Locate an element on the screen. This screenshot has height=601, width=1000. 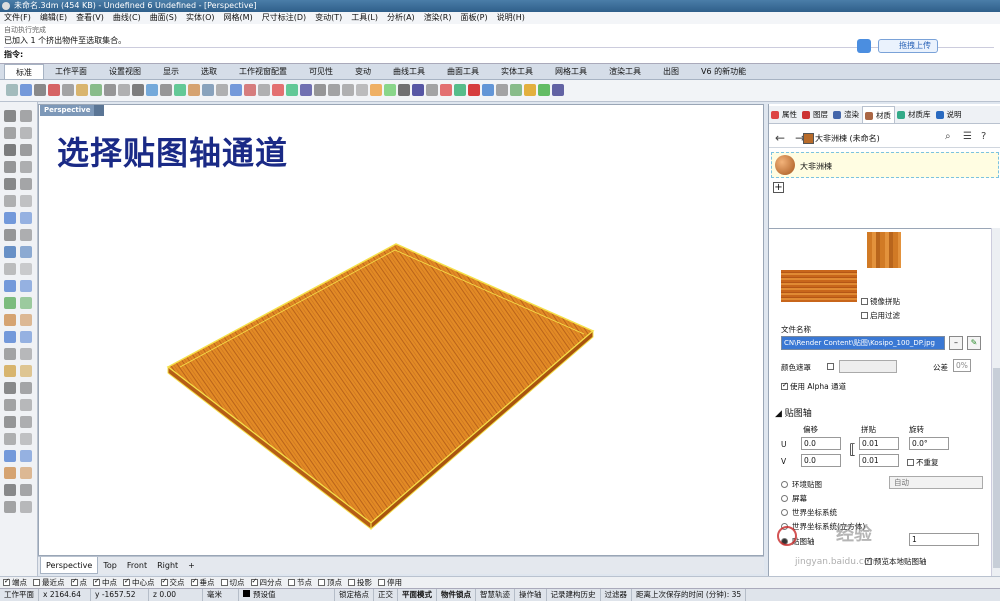
menu-item: 文件(F) is located at coordinates (17, 18).